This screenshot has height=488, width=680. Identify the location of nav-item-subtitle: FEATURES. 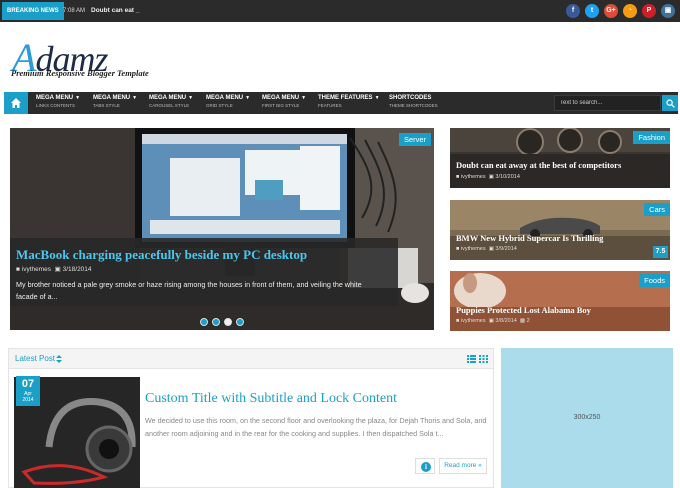
(330, 105).